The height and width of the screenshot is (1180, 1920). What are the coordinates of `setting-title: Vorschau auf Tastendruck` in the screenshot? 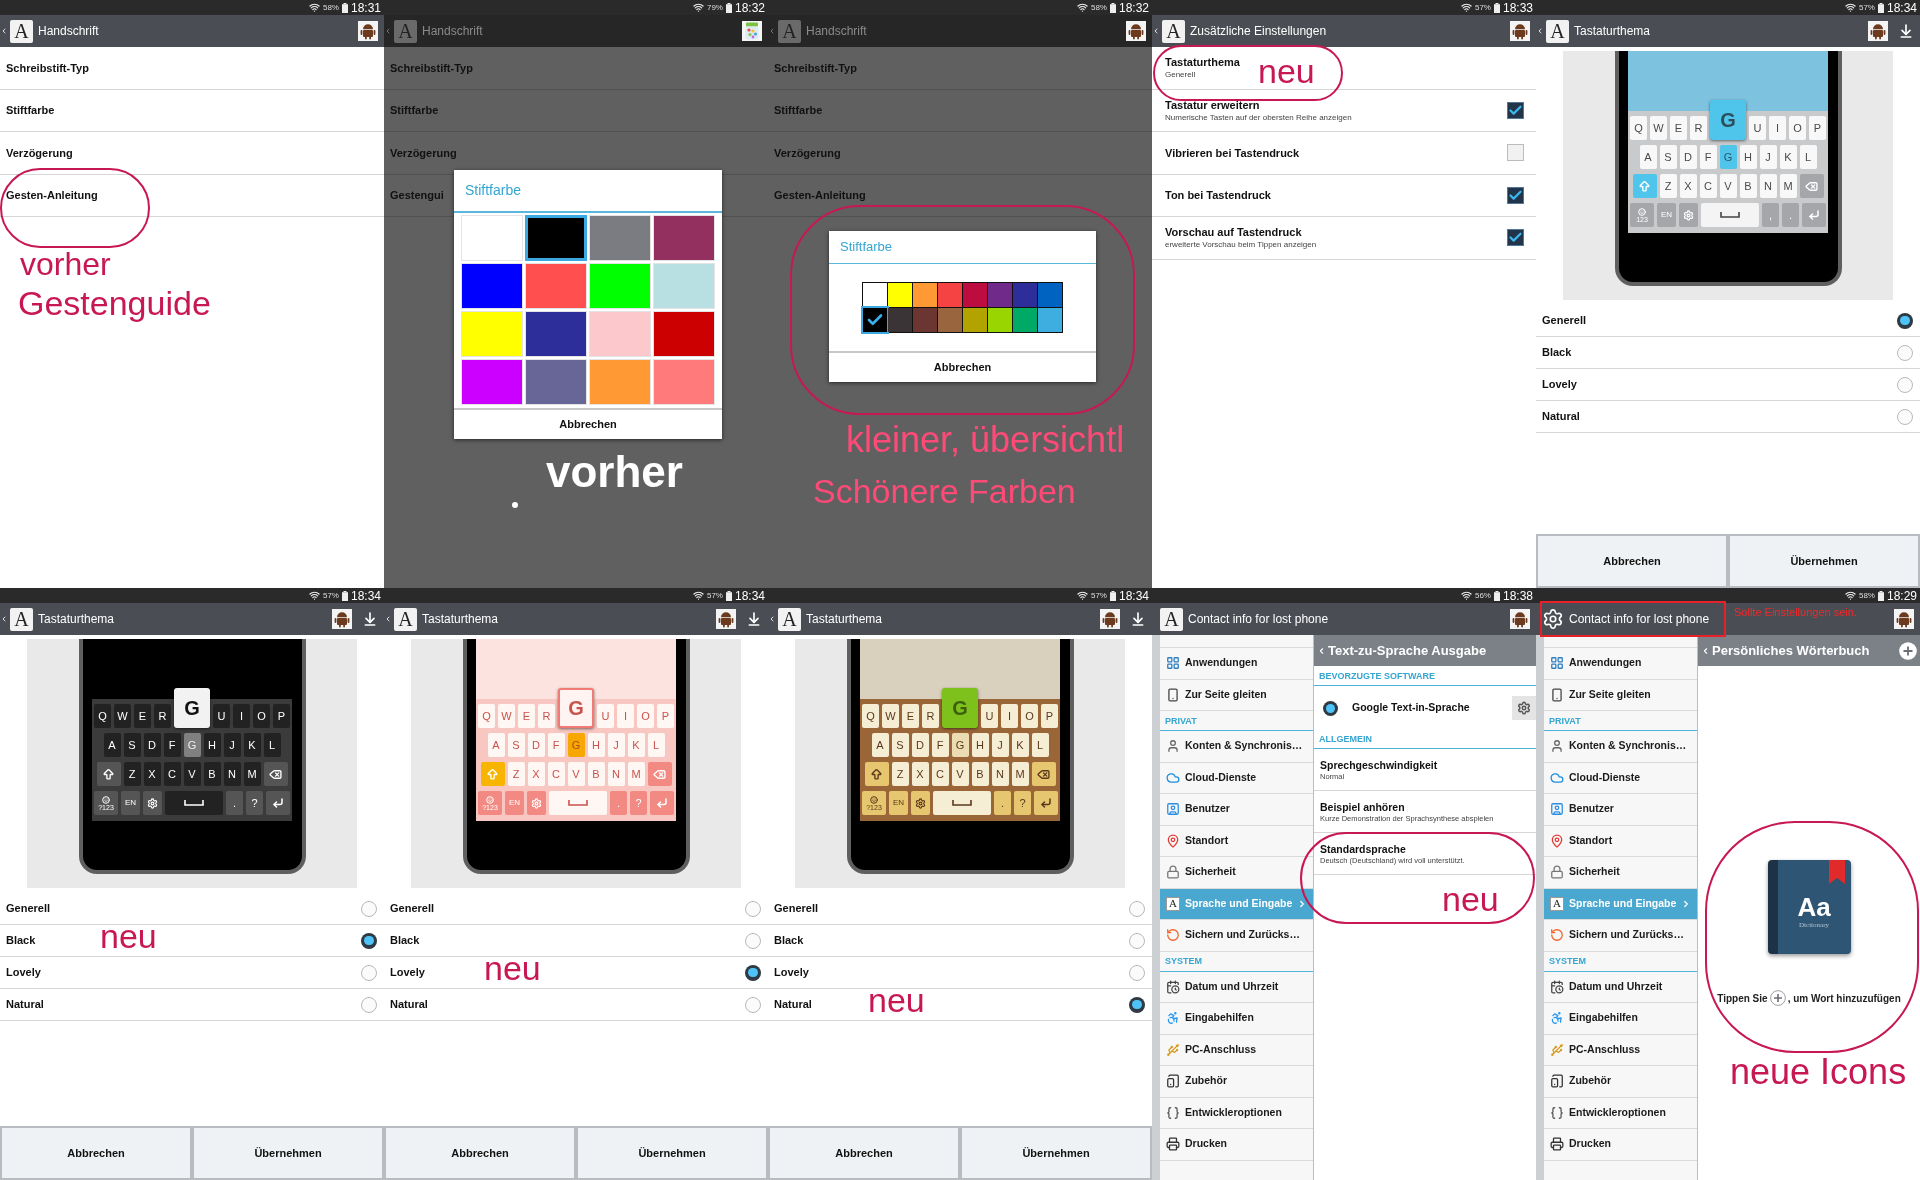 It's located at (1233, 232).